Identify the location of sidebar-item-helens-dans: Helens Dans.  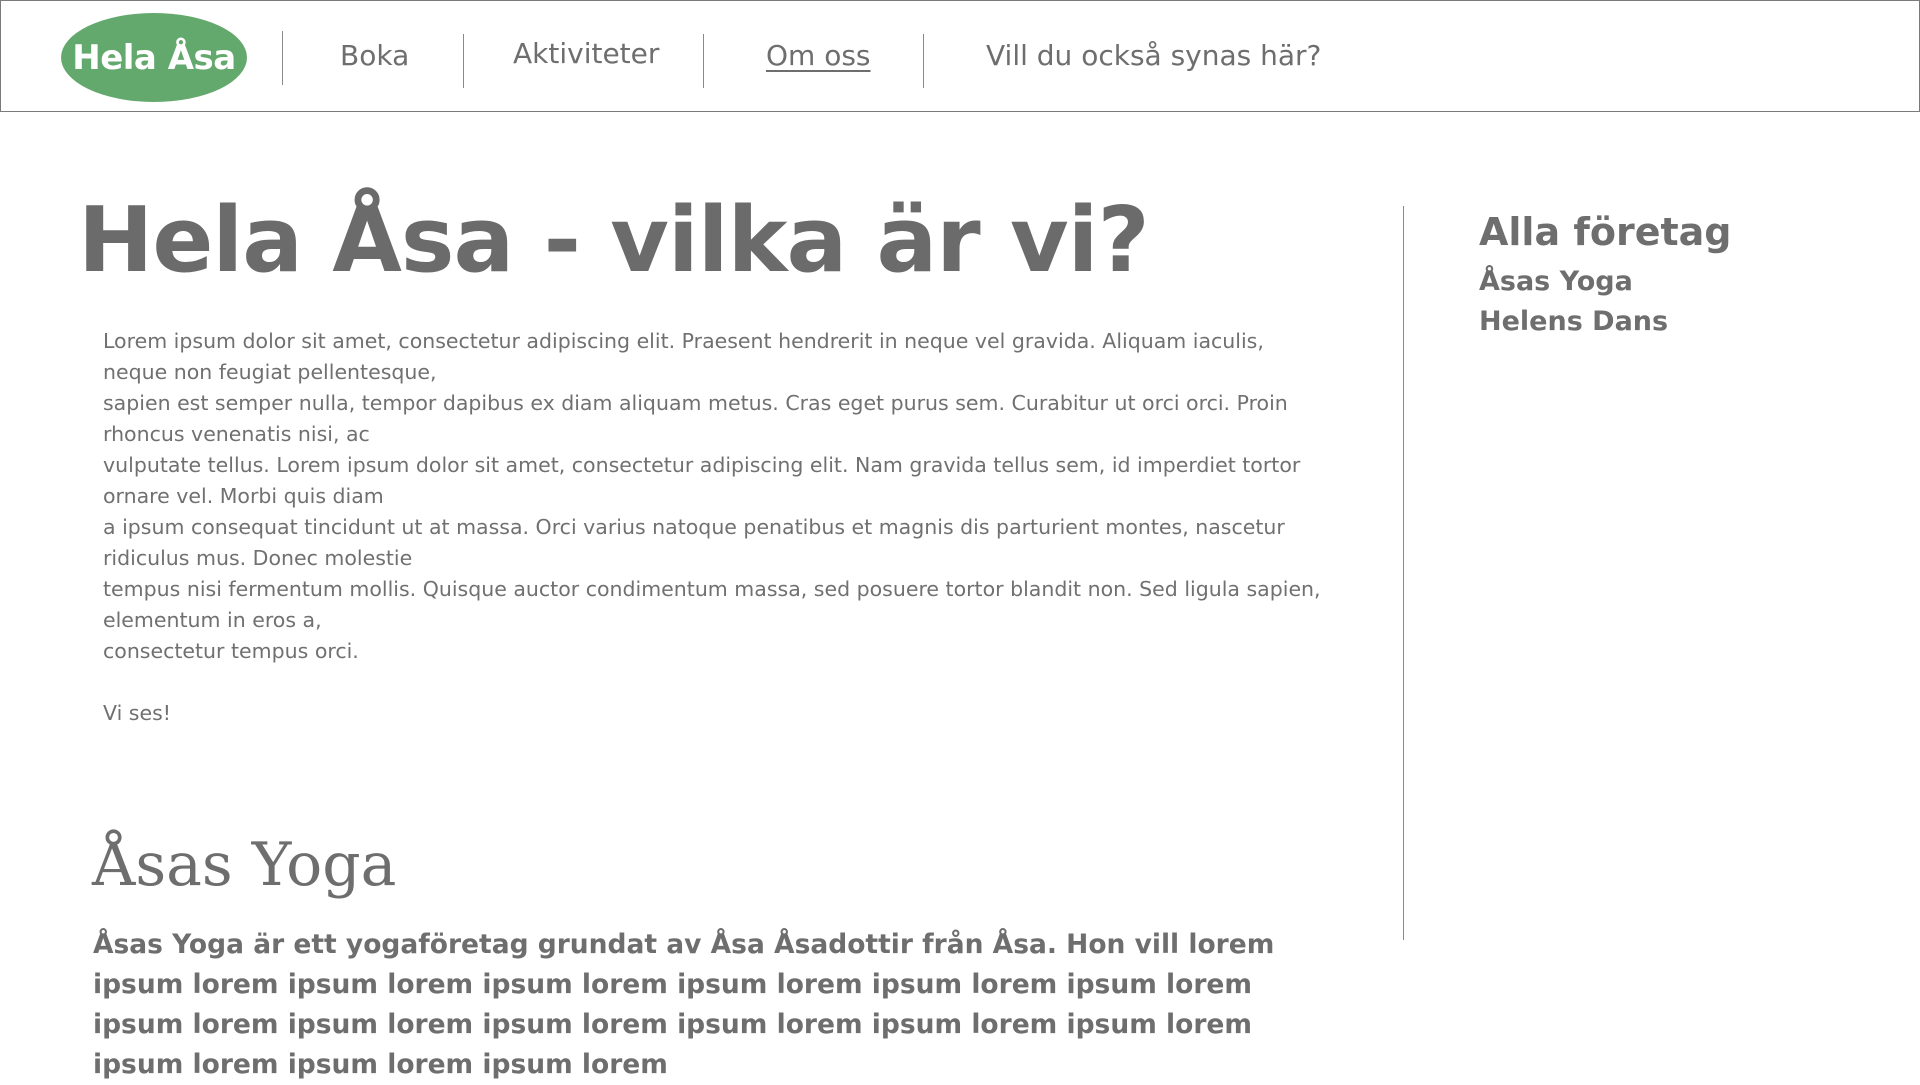
(1679, 322).